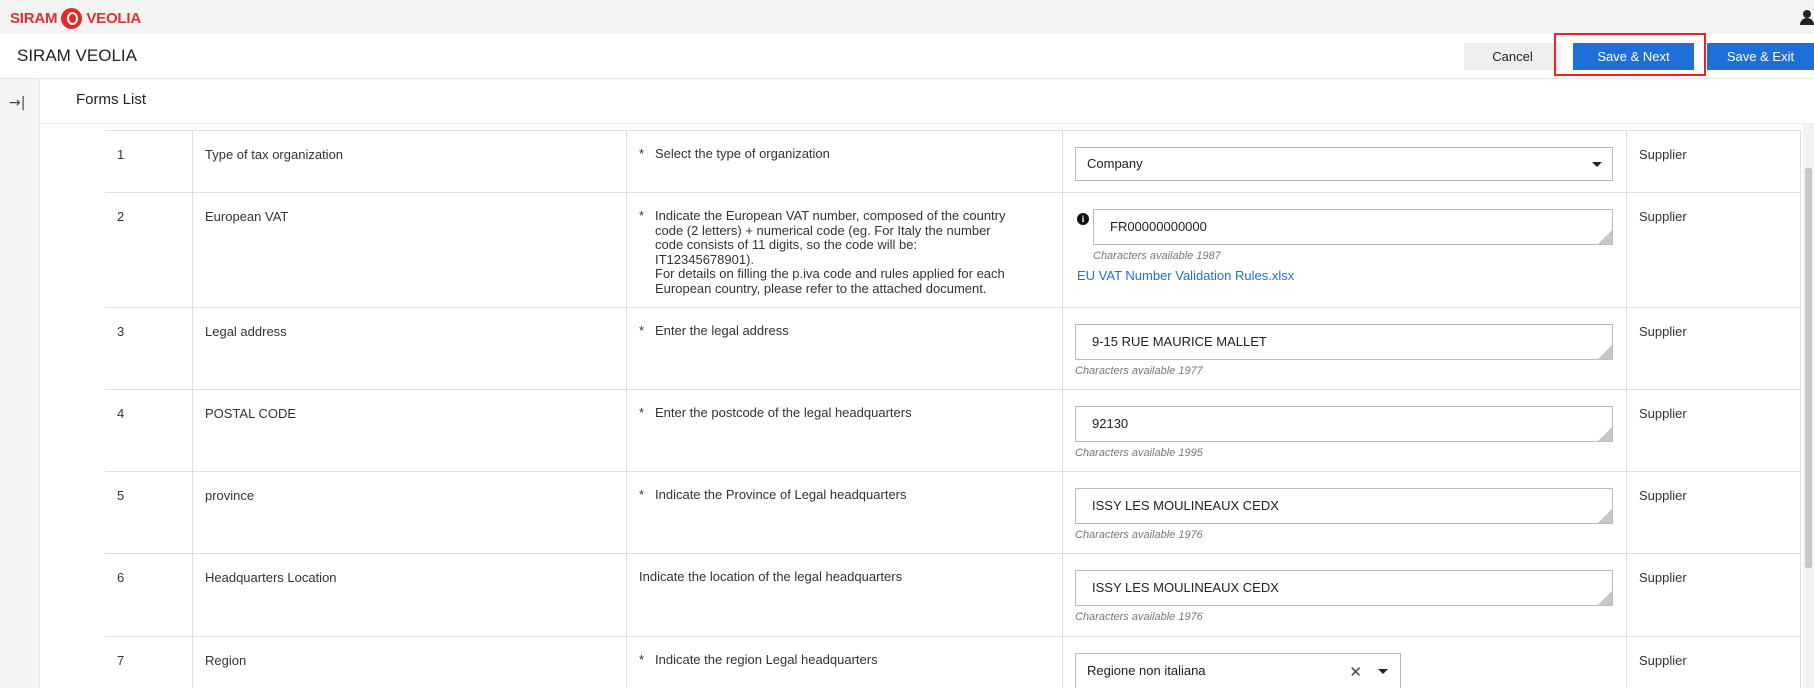 The height and width of the screenshot is (688, 1814). I want to click on forms-list-header: Forms List, so click(927, 101).